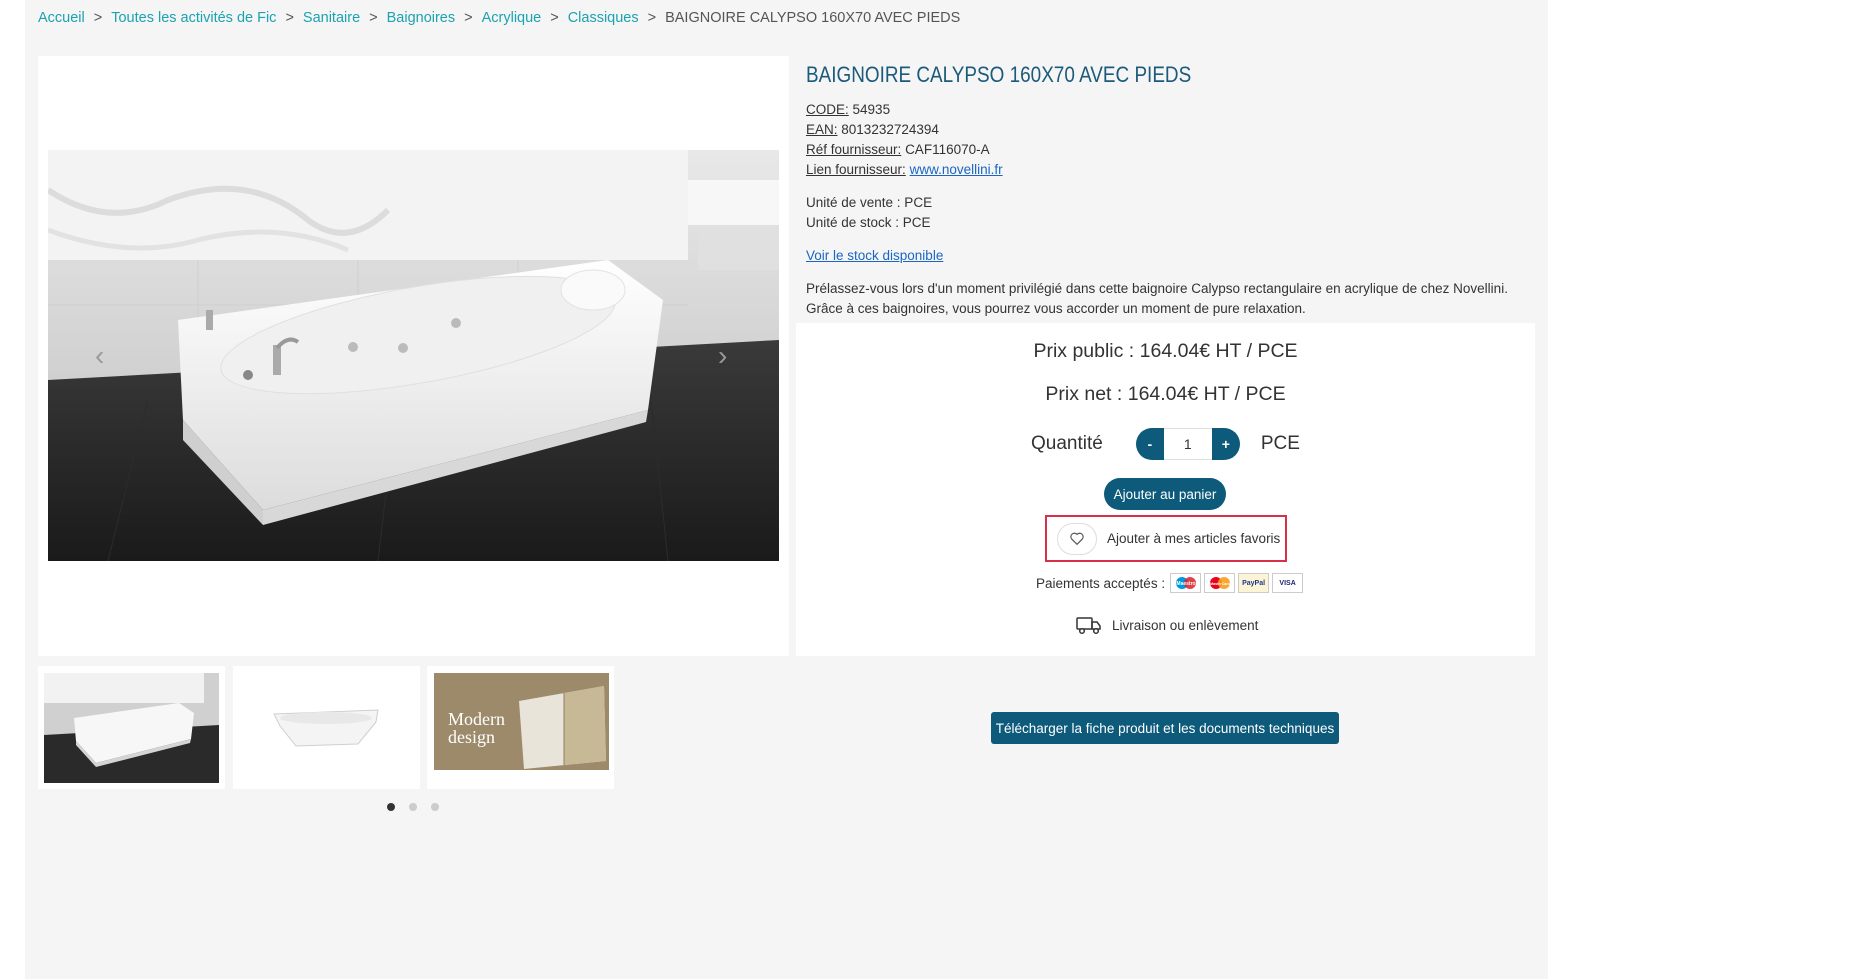 The image size is (1873, 979). I want to click on public-price: Prix public : 164.04€ HT / PCE, so click(1165, 351).